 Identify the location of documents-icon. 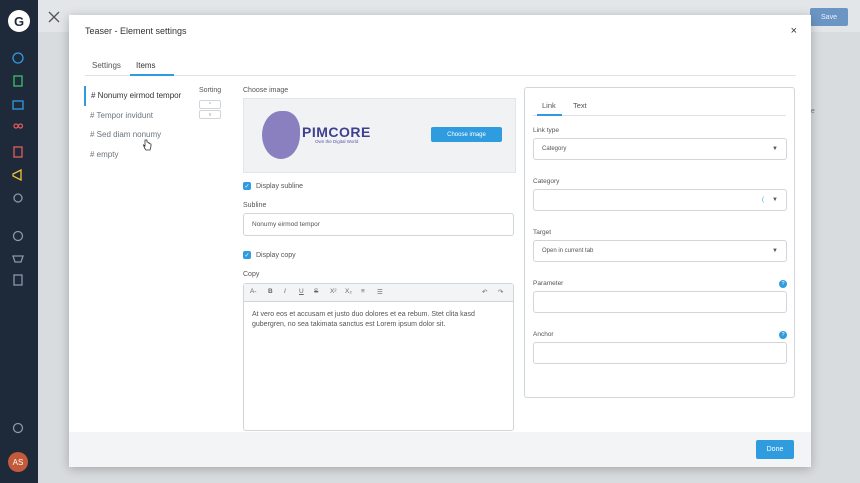
(18, 81).